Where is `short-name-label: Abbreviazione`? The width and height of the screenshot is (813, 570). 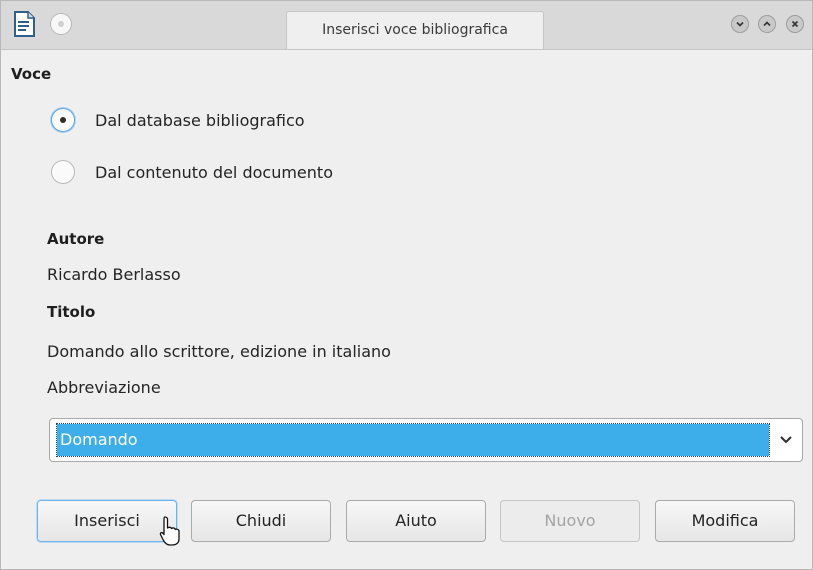
short-name-label: Abbreviazione is located at coordinates (104, 387).